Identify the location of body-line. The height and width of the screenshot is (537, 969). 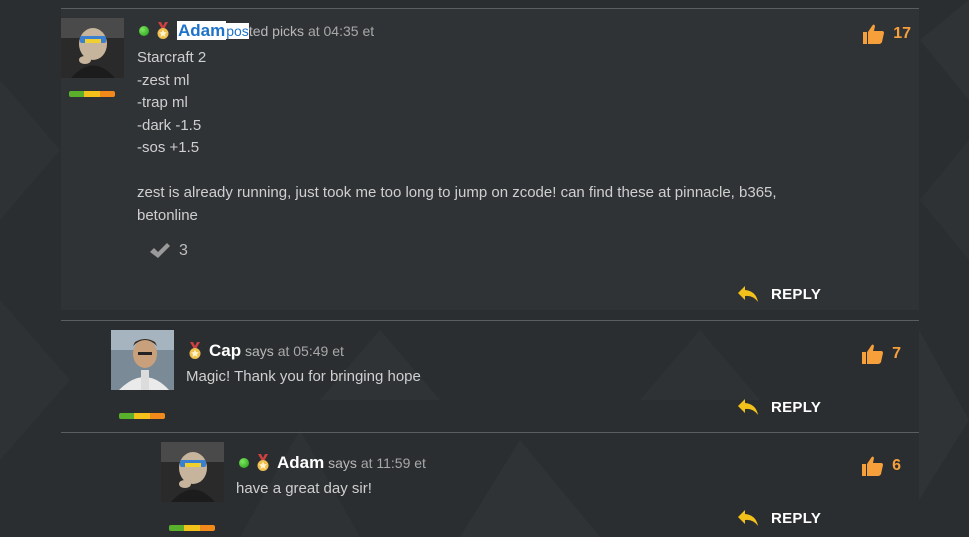
(517, 171).